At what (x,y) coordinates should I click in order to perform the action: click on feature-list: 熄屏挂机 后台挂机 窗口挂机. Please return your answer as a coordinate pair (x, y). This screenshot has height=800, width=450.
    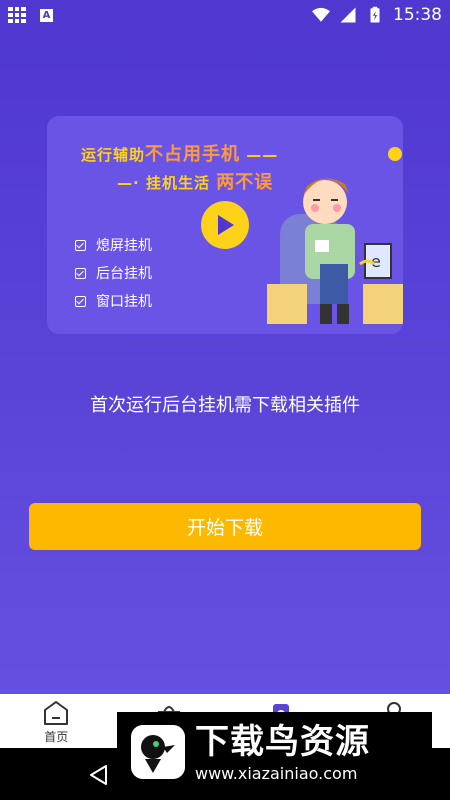
    Looking at the image, I should click on (113, 273).